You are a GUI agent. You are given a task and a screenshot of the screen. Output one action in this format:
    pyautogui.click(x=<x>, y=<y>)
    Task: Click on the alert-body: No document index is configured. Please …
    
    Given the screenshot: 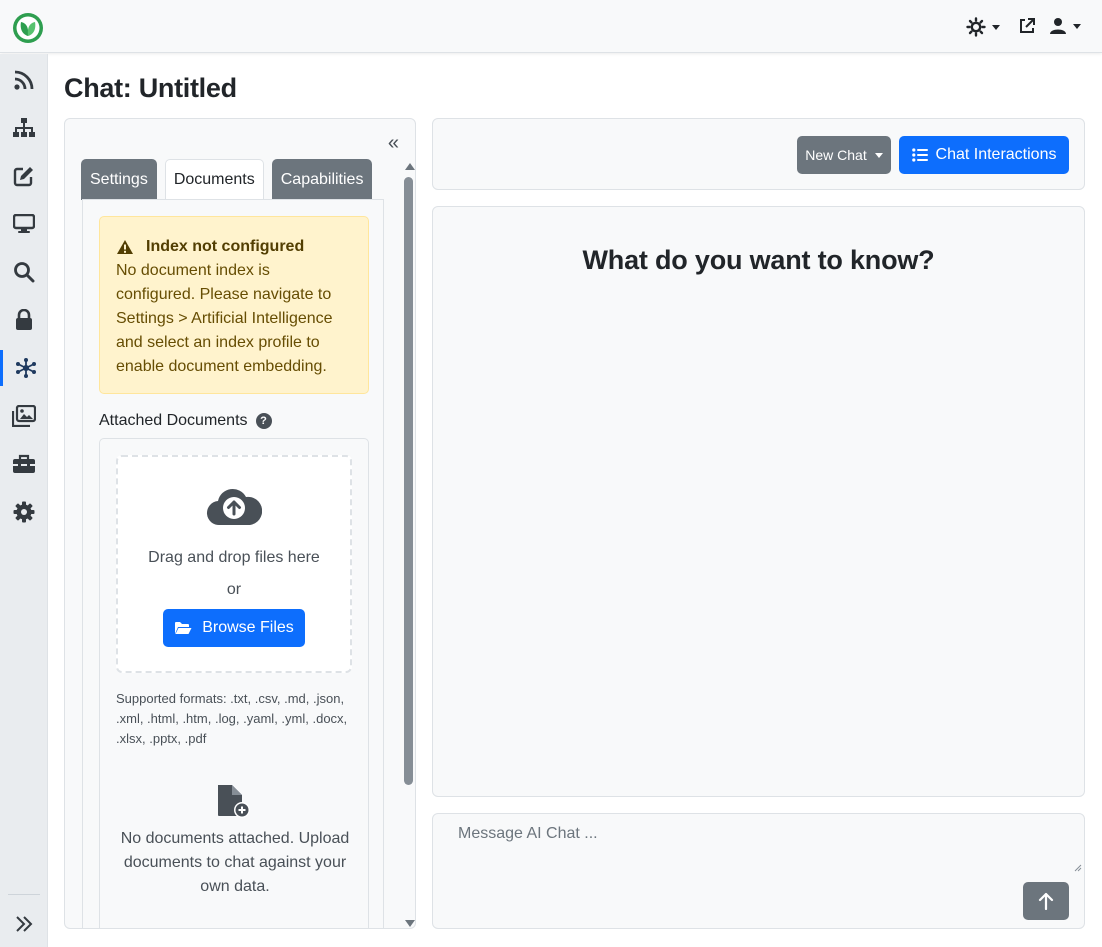 What is the action you would take?
    pyautogui.click(x=224, y=318)
    